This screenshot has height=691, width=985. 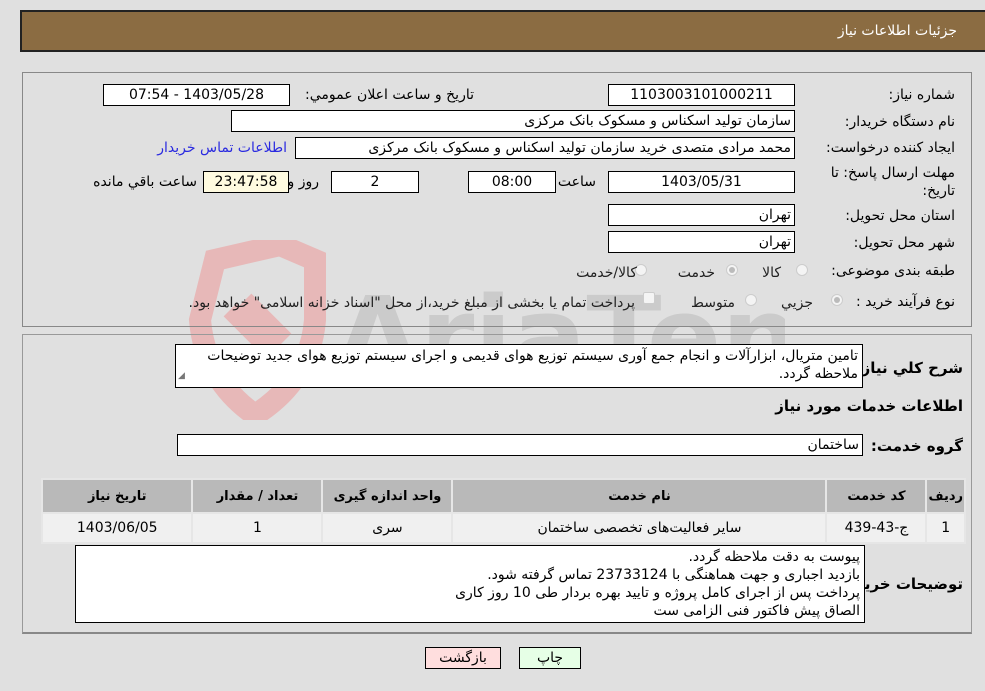 I want to click on process-option-medium: متوسط, so click(x=713, y=303).